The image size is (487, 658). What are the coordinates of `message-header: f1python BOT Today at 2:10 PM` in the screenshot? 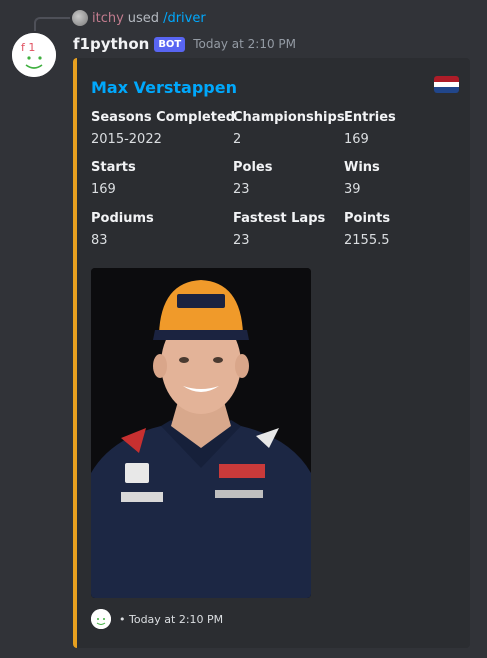 It's located at (184, 44).